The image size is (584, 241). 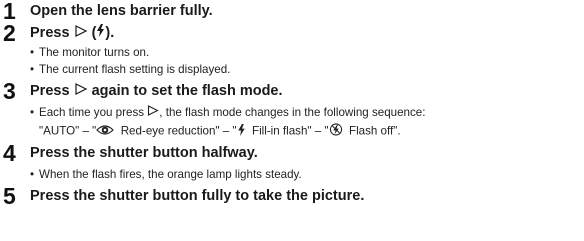 I want to click on step-heading-suffix: again to set the flash mode., so click(x=187, y=91).